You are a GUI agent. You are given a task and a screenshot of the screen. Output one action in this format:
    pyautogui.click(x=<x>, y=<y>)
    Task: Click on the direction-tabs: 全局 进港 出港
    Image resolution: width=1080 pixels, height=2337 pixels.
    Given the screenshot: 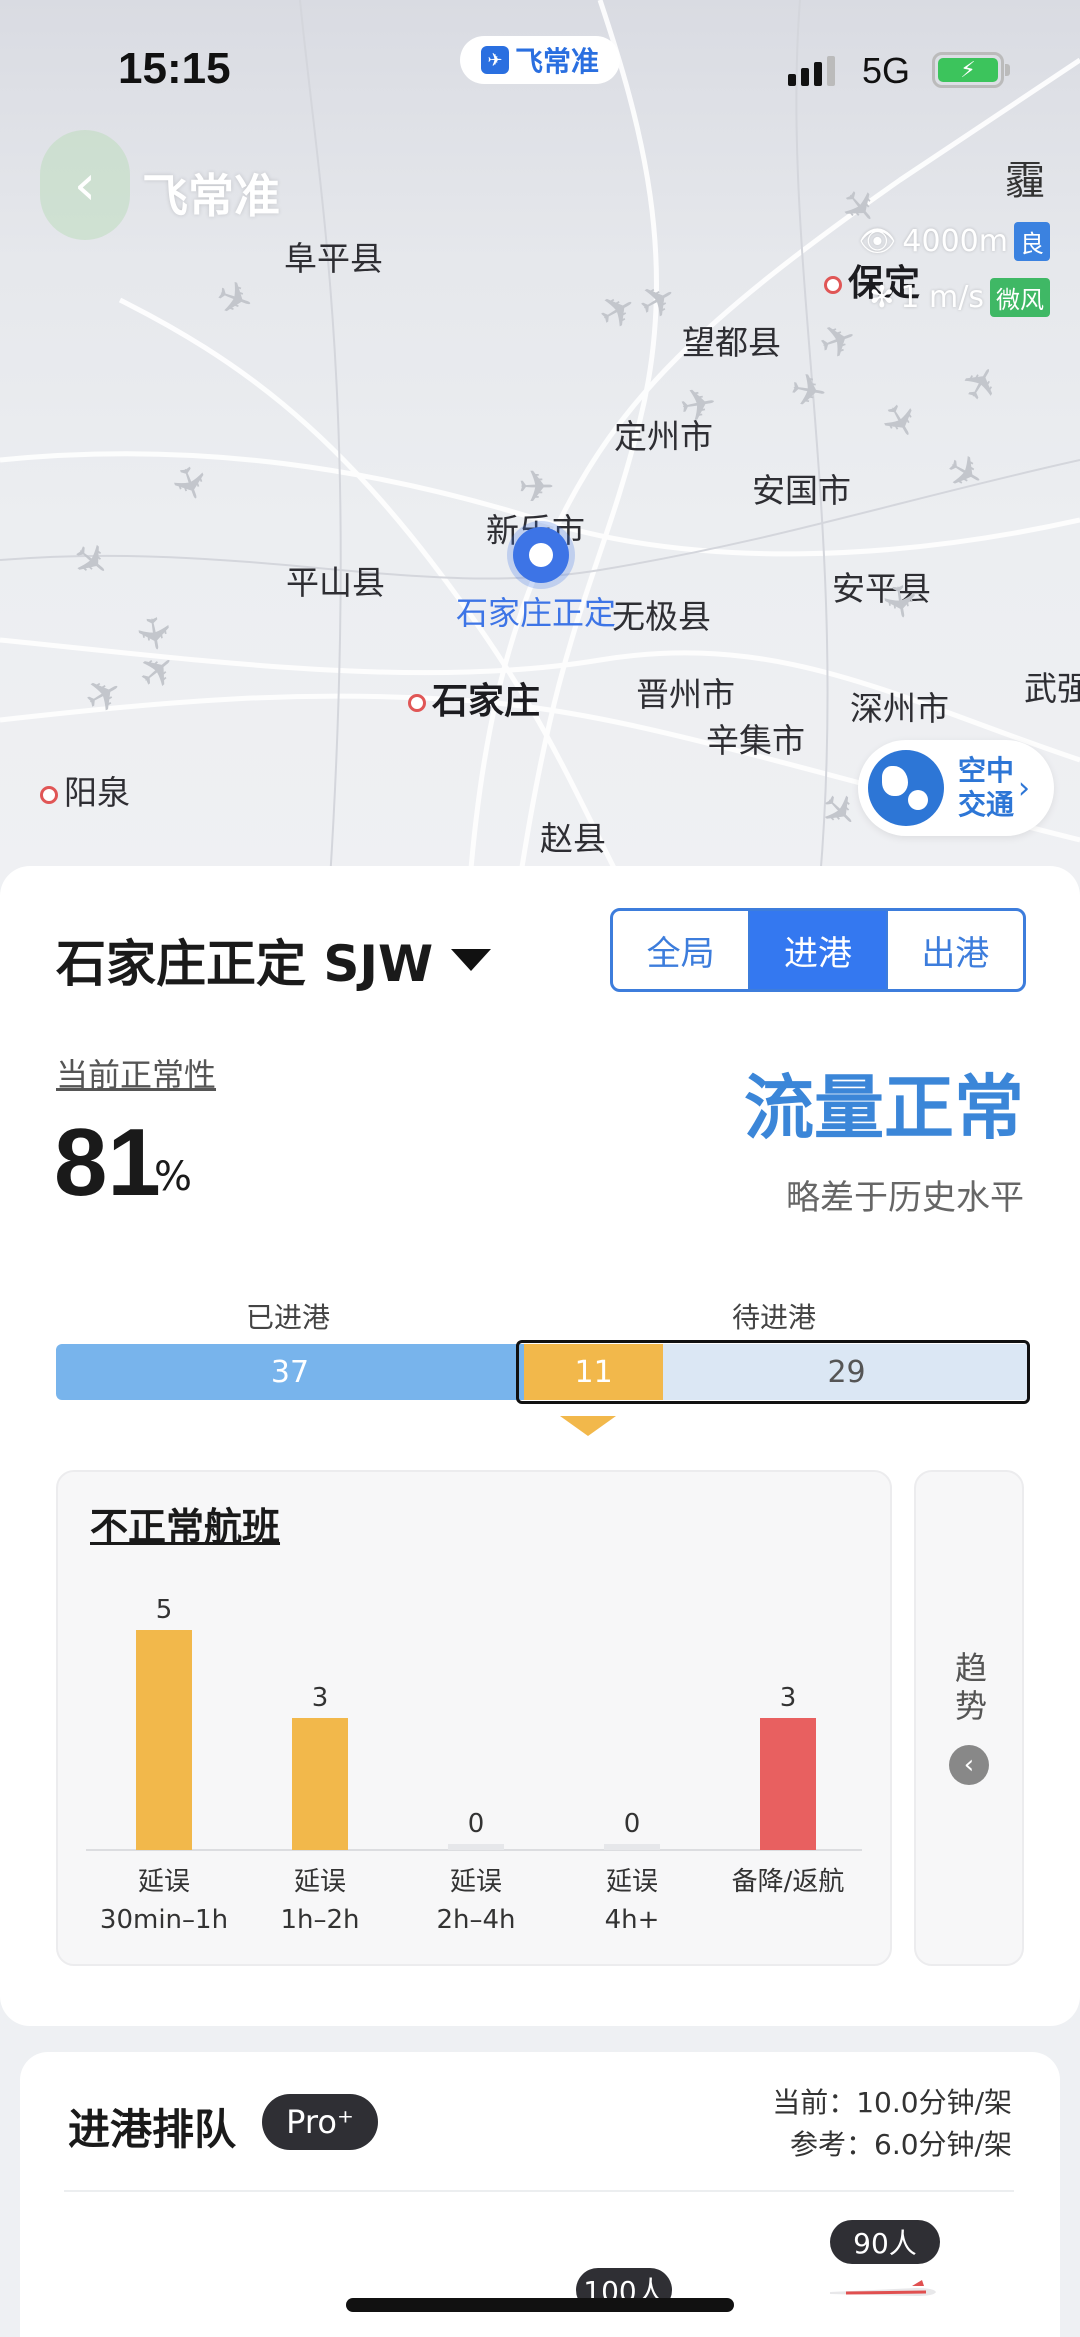 What is the action you would take?
    pyautogui.click(x=818, y=950)
    